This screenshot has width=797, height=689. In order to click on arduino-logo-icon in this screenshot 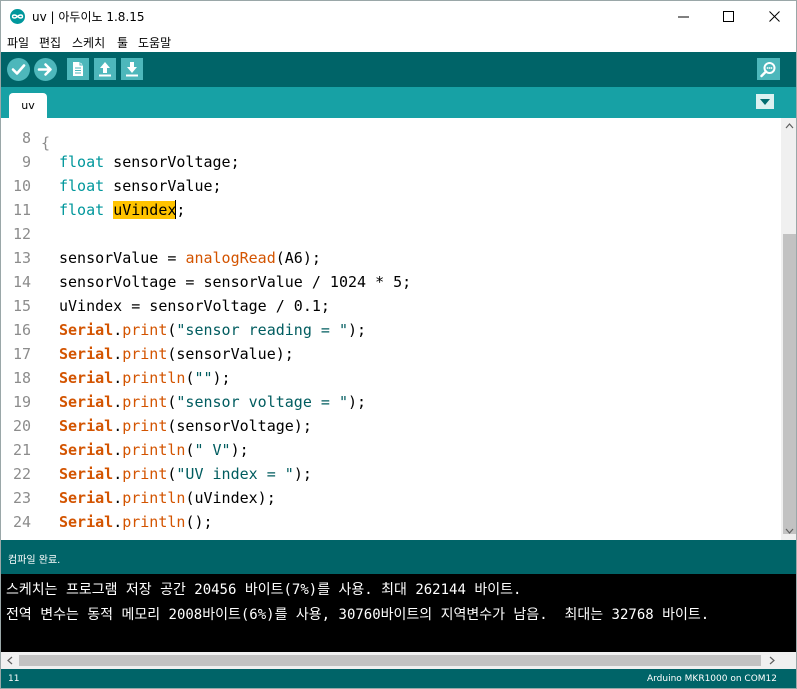, I will do `click(17, 16)`.